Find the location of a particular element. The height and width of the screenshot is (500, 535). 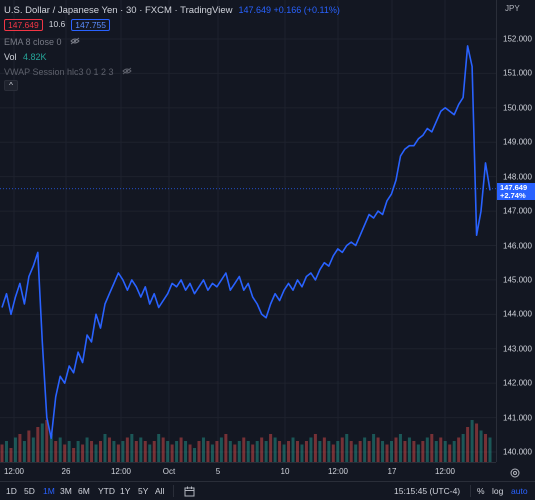

timeframe-button-1d: 1D is located at coordinates (11, 491).